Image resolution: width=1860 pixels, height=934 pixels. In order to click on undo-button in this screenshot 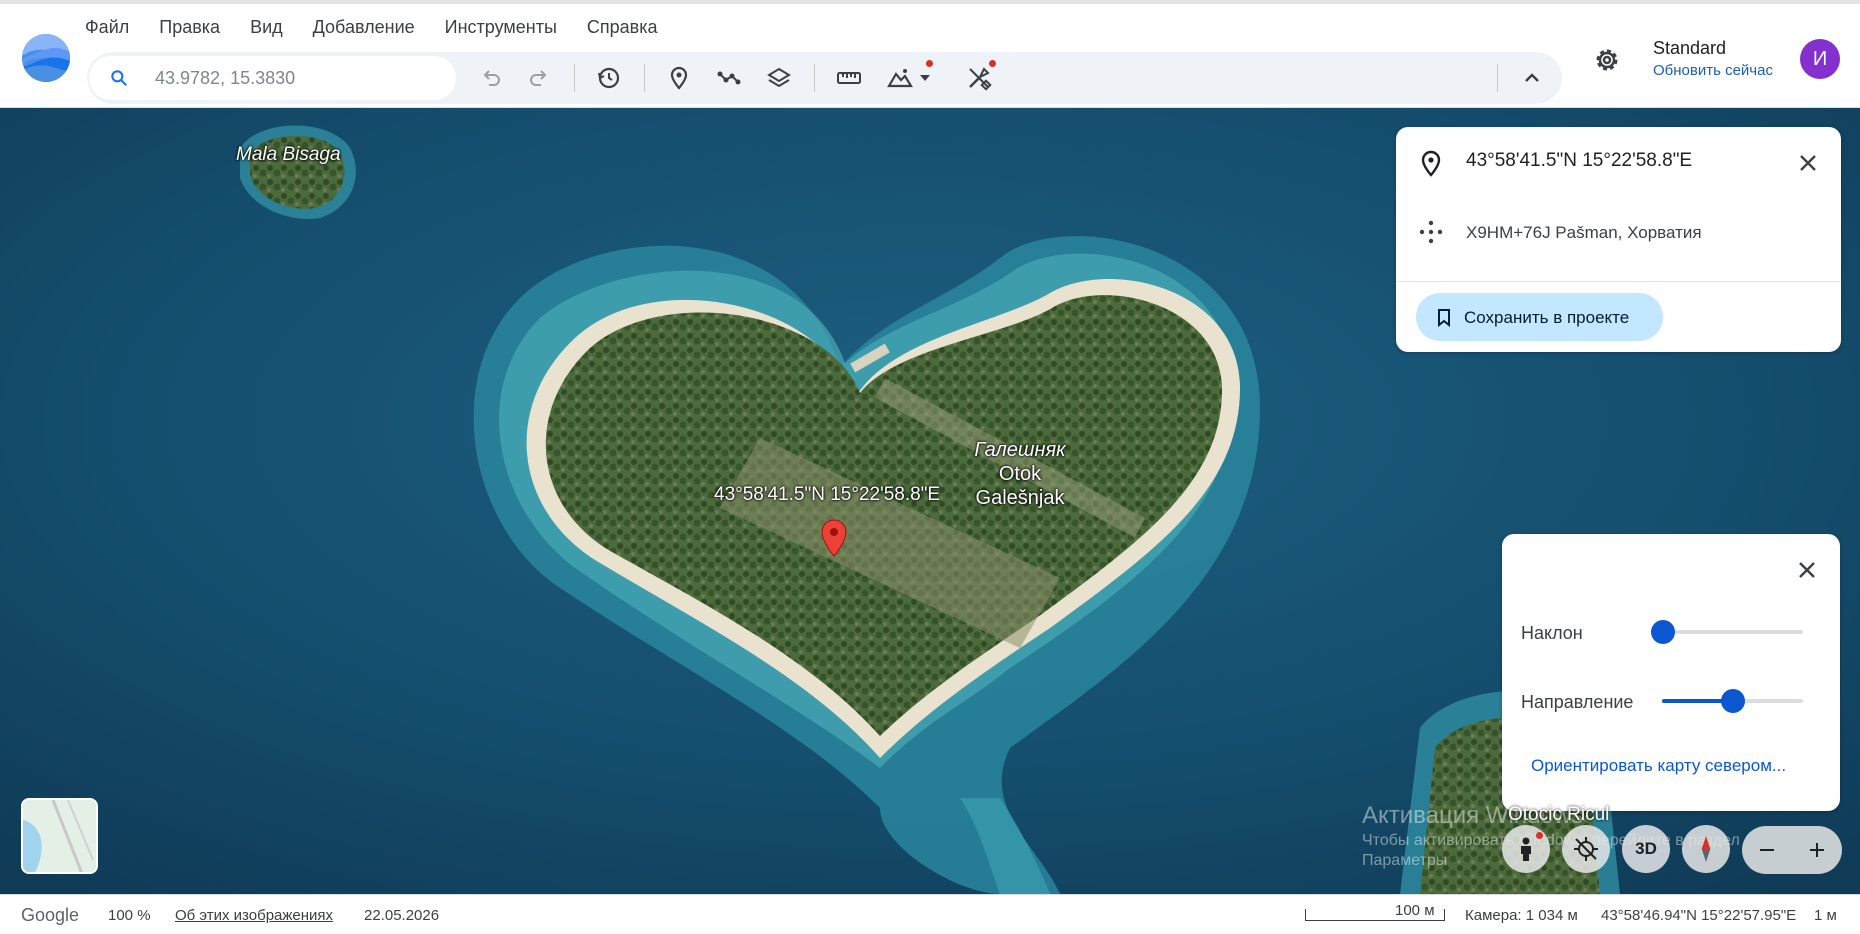, I will do `click(491, 78)`.